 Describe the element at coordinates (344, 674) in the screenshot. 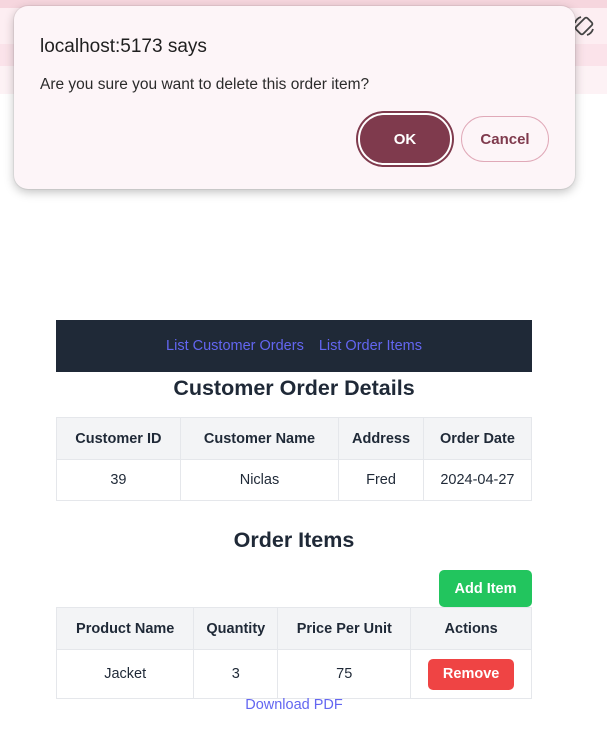

I see `price-cell: 75` at that location.